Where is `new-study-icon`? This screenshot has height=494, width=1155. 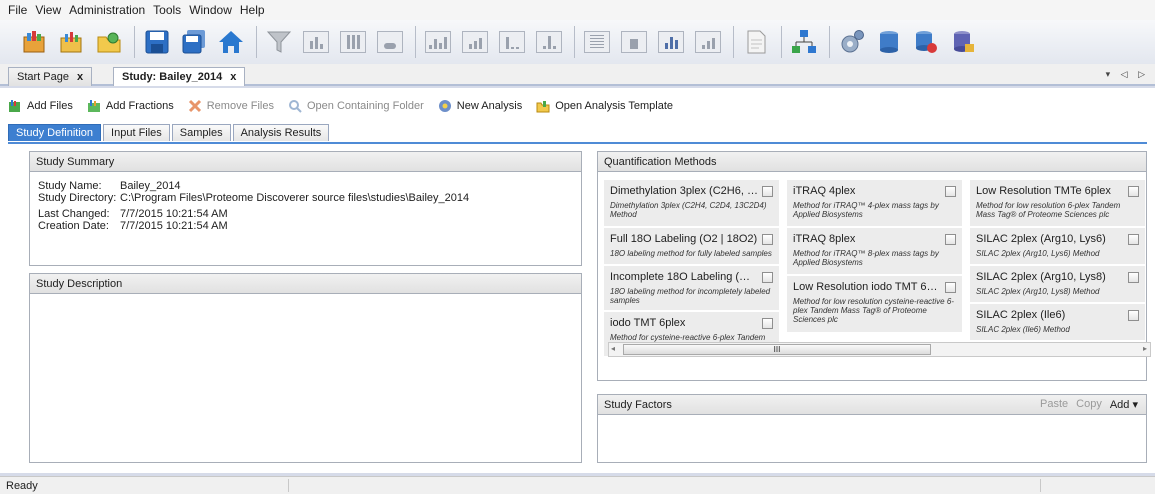 new-study-icon is located at coordinates (71, 42).